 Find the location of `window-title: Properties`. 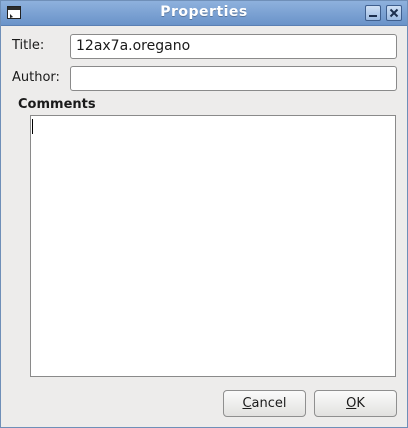

window-title: Properties is located at coordinates (204, 12).